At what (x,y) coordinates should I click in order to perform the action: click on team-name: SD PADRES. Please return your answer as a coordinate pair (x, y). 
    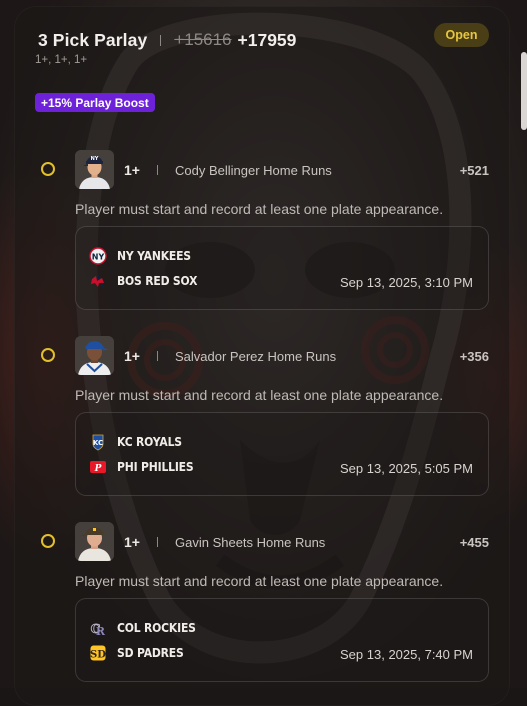
    Looking at the image, I should click on (150, 653).